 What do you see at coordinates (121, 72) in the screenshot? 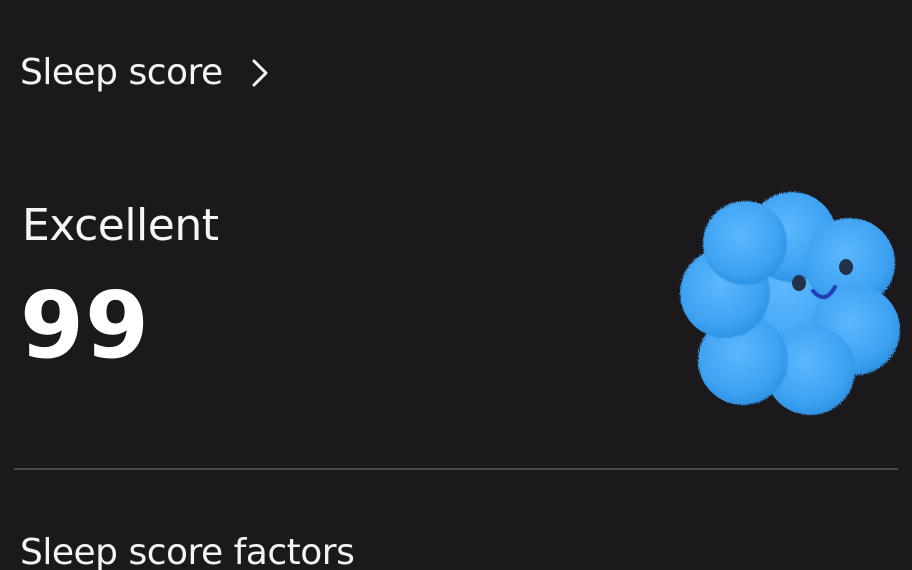
I see `sleep-score-title: Sleep score` at bounding box center [121, 72].